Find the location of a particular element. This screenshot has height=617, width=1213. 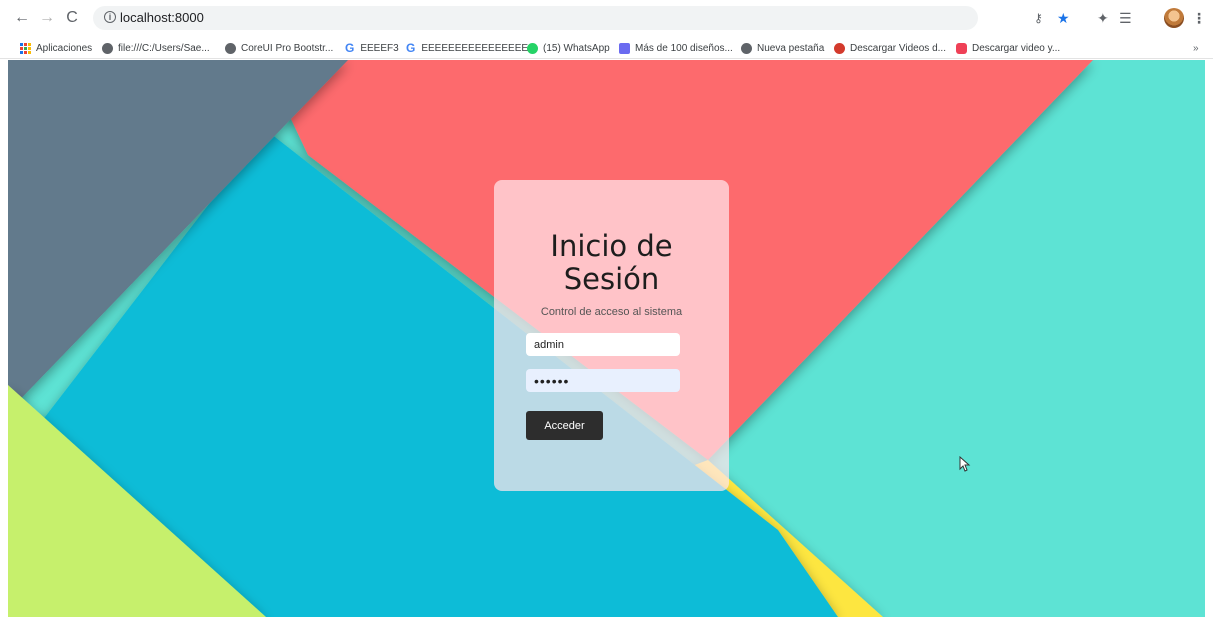

back-arrow-icon: ← is located at coordinates (22, 18).